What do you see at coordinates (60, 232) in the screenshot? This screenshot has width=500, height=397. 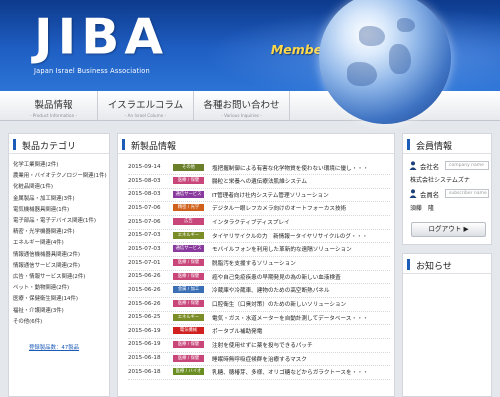 I see `category-item: 精密・光学機器関連(2件)` at bounding box center [60, 232].